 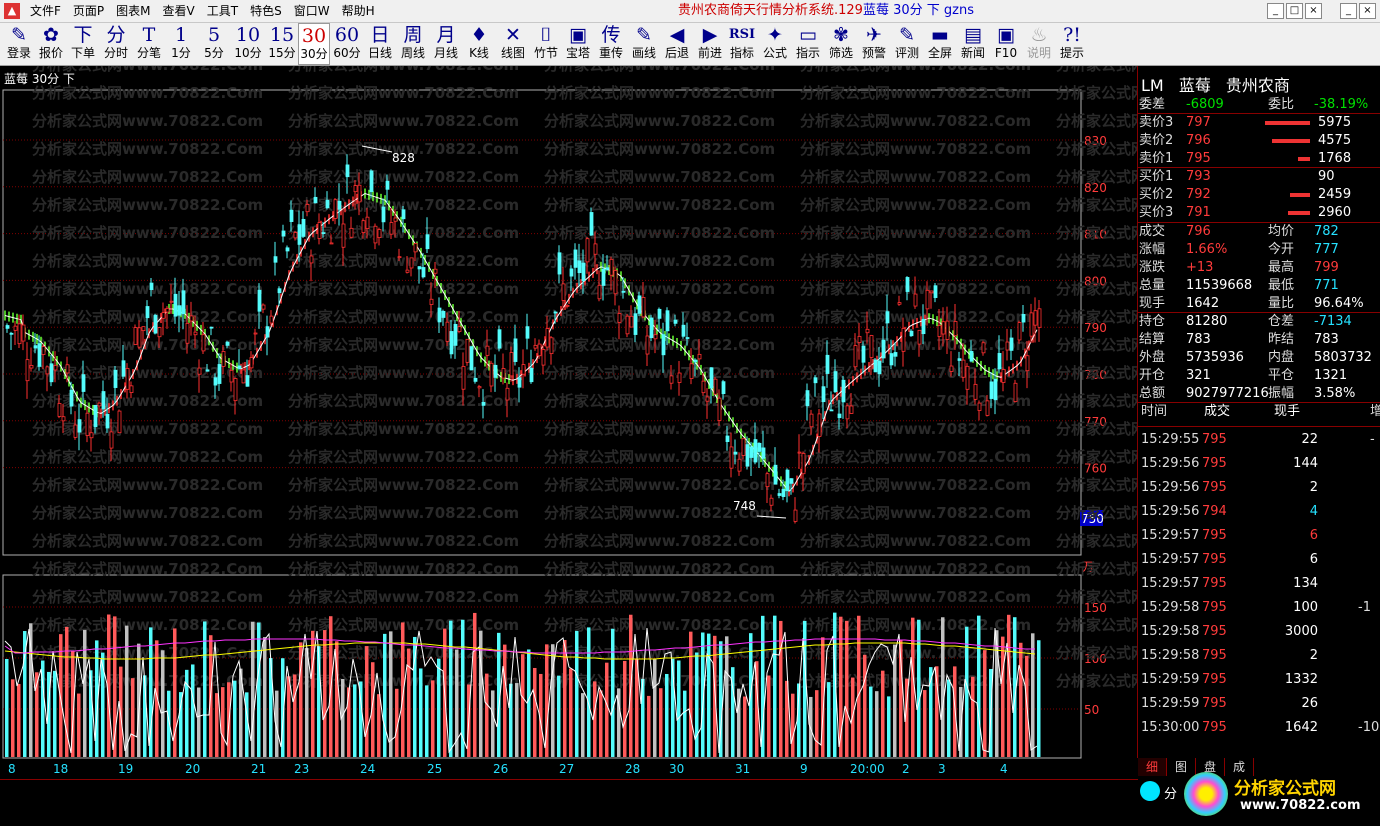 What do you see at coordinates (88, 11) in the screenshot?
I see `menu-item-1: 页面P` at bounding box center [88, 11].